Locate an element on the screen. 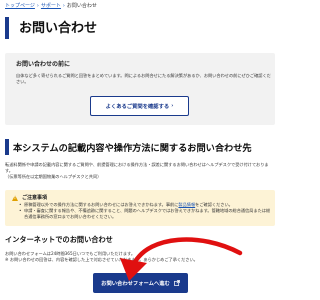  breadcrumb-top-link: トップページ is located at coordinates (20, 6).